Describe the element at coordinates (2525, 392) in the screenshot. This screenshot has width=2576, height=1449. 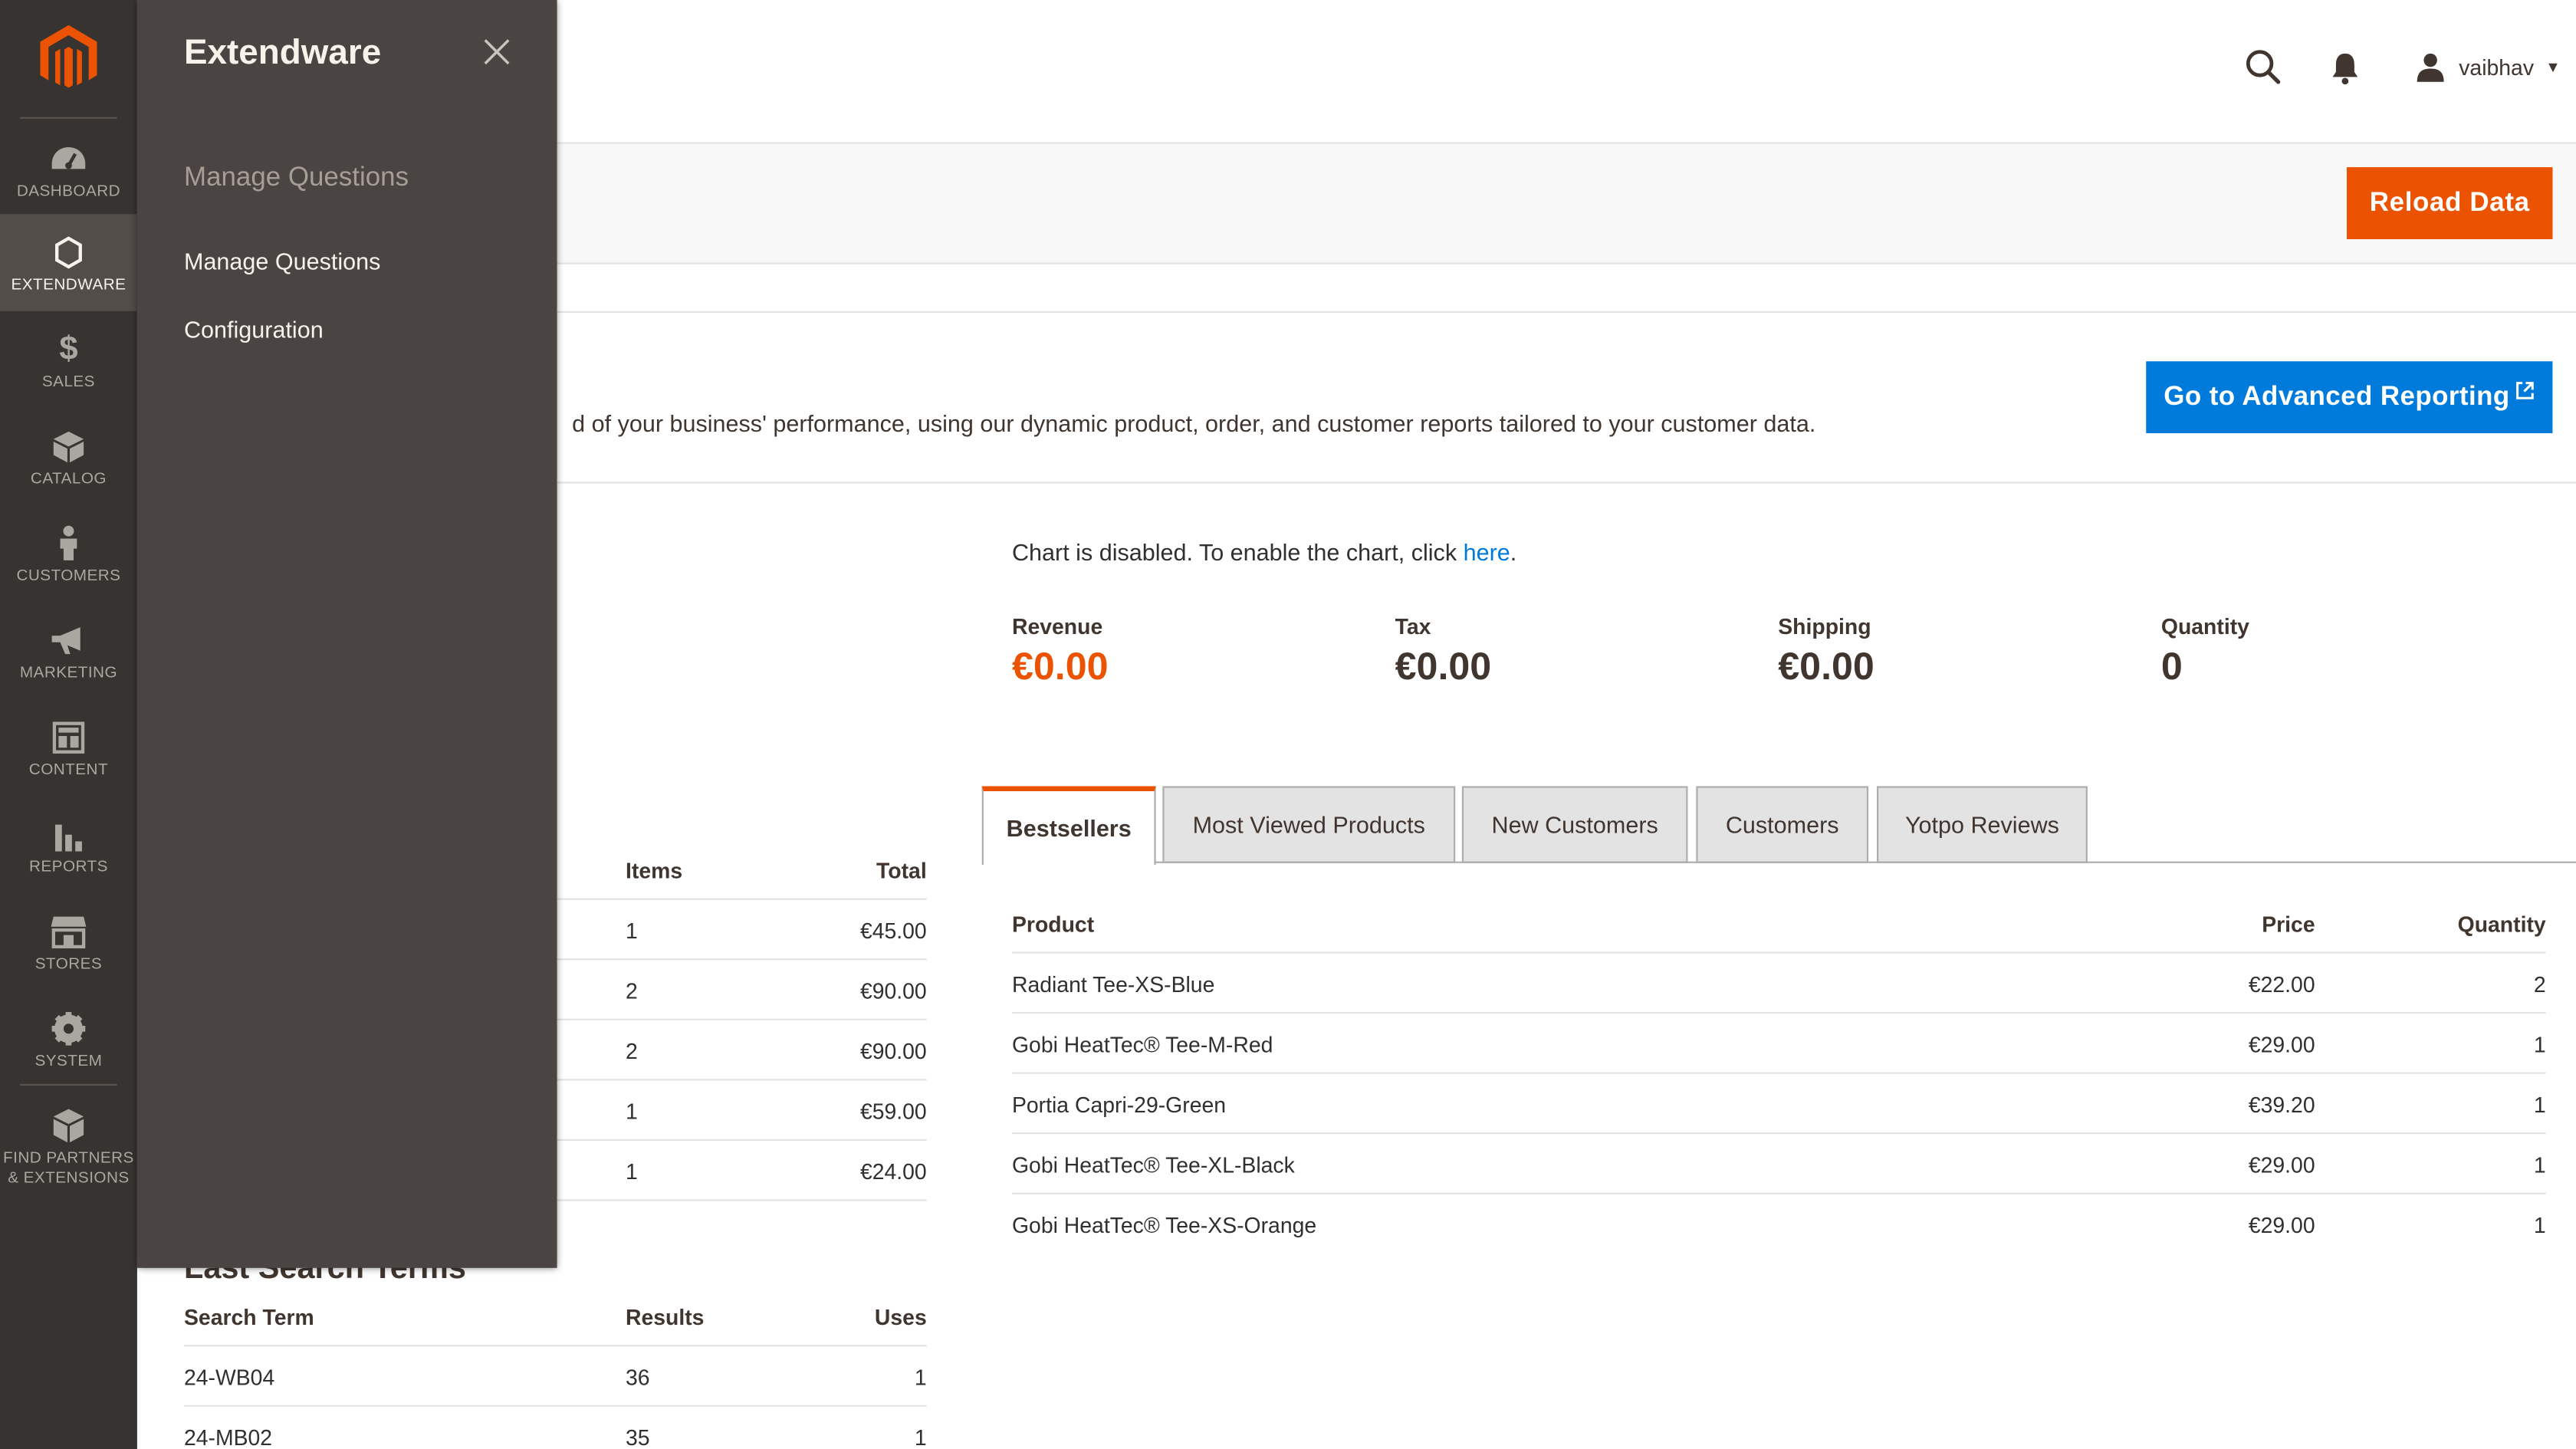
I see `external-link-icon` at that location.